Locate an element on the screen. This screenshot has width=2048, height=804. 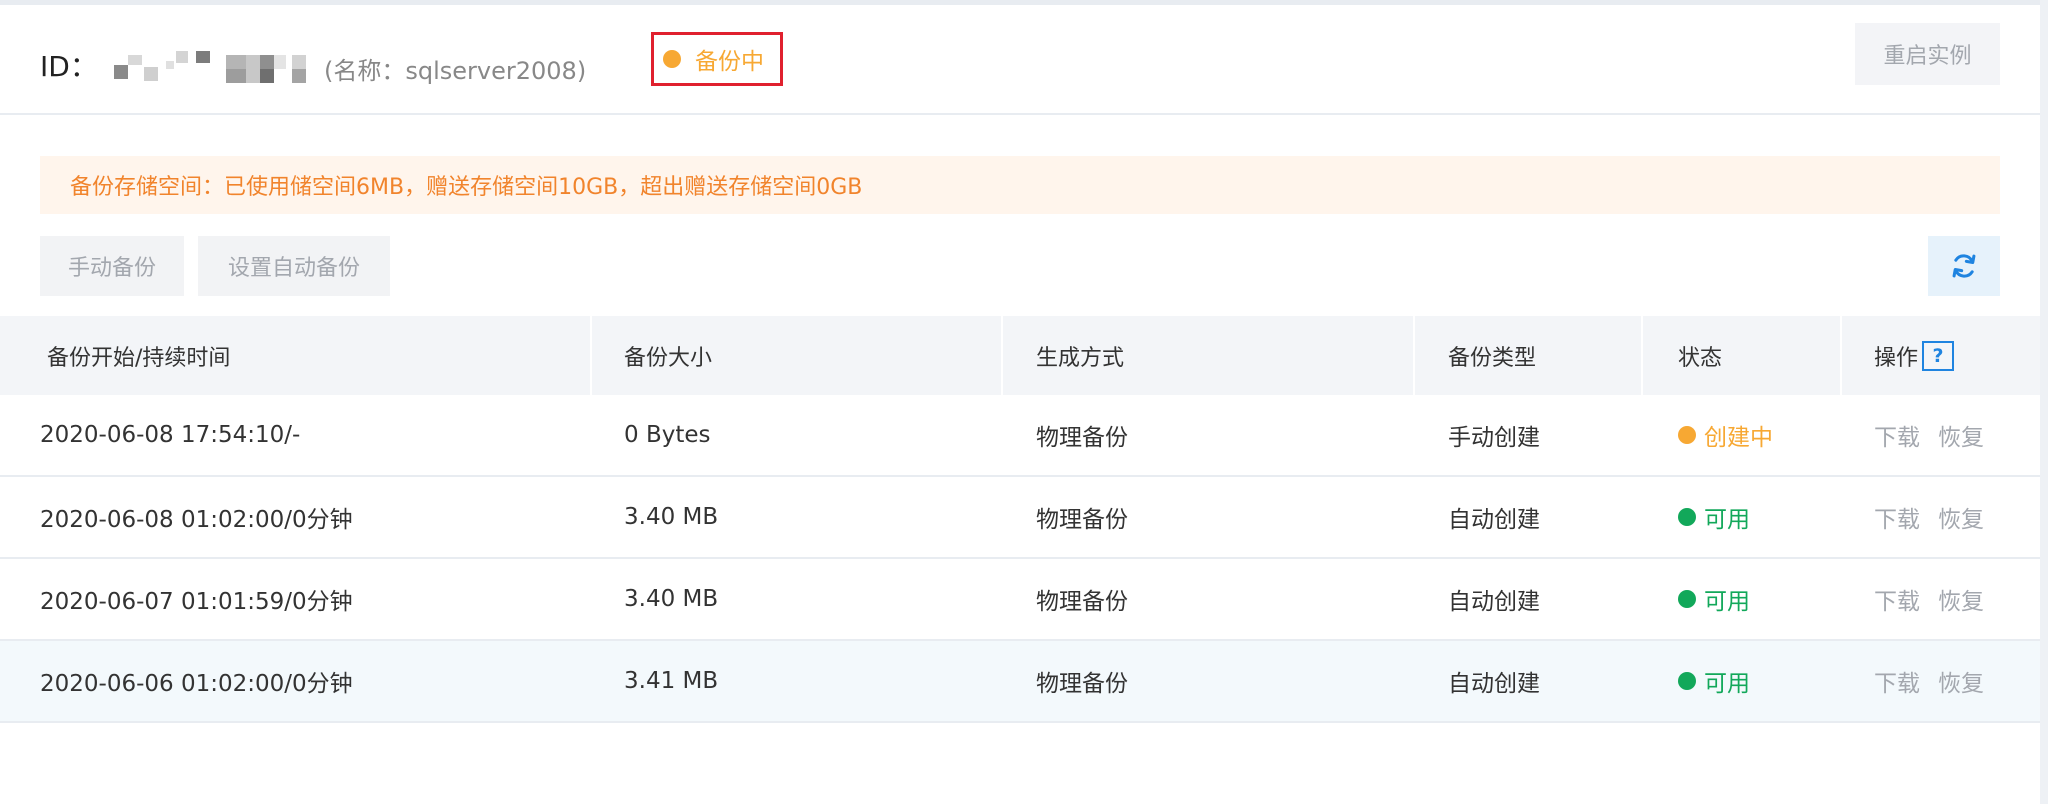
column-header-size: 备份大小 is located at coordinates (668, 358).